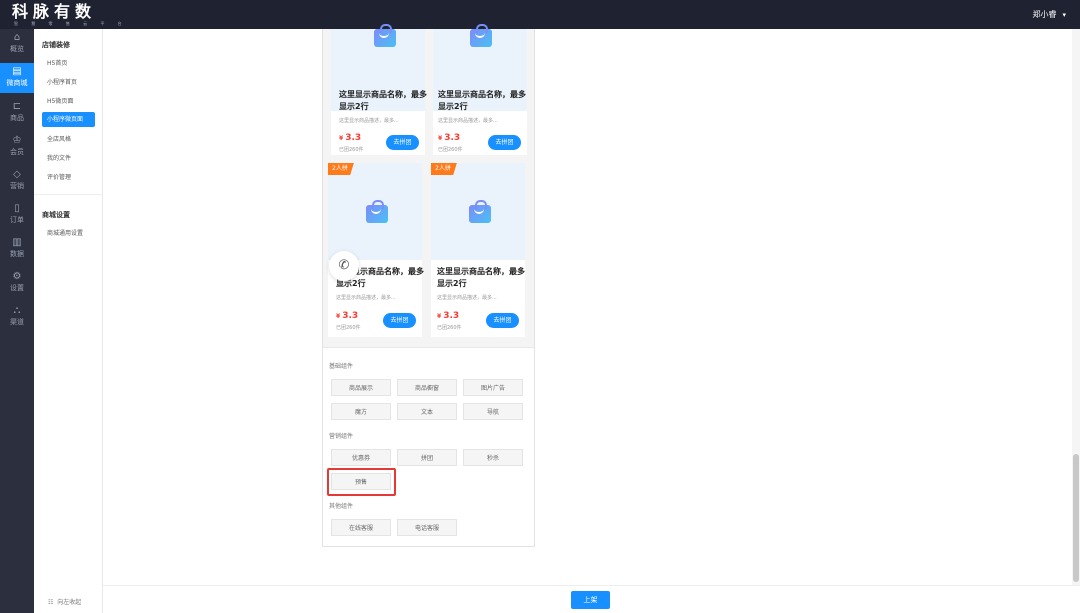 This screenshot has height=613, width=1080. Describe the element at coordinates (361, 482) in the screenshot. I see `highlight-box` at that location.